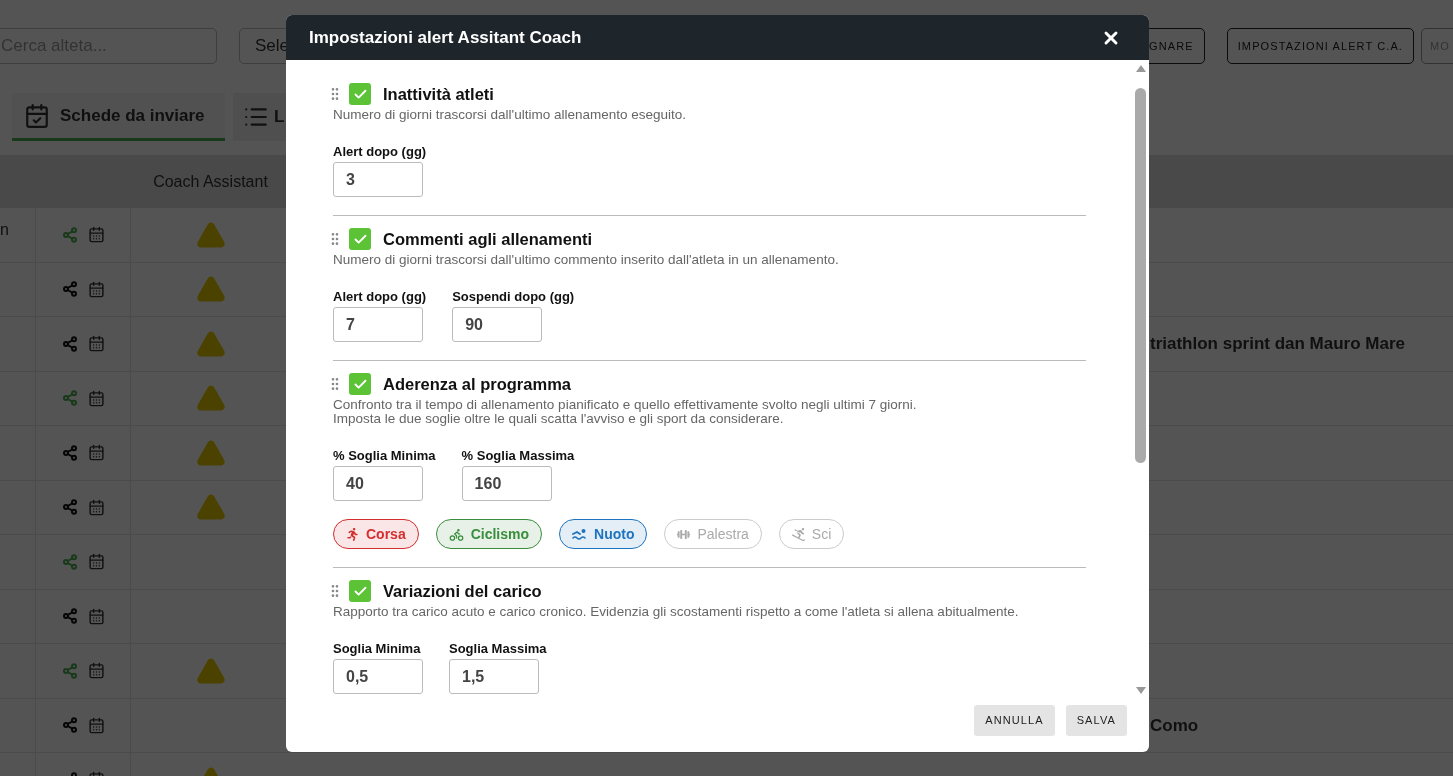 Image resolution: width=1453 pixels, height=776 pixels. What do you see at coordinates (477, 384) in the screenshot?
I see `section-title: Aderenza al programma` at bounding box center [477, 384].